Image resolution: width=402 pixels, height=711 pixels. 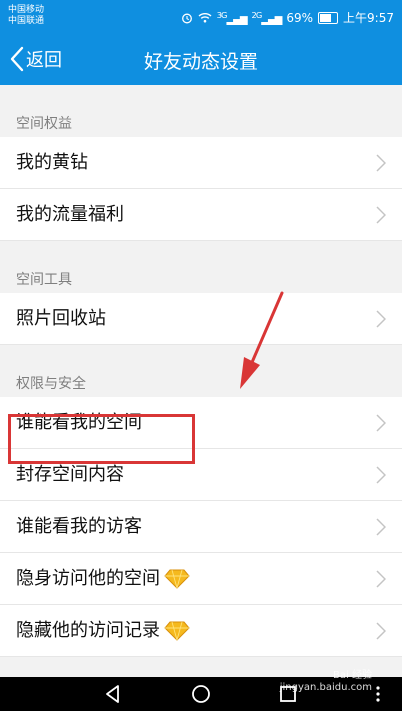 I want to click on carrier-info: 中国移动 中国联通, so click(x=26, y=16).